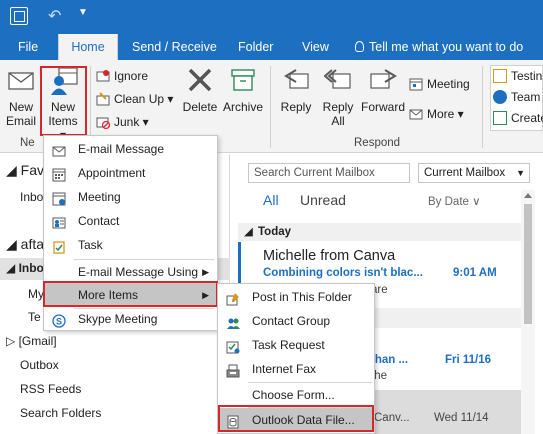  What do you see at coordinates (468, 360) in the screenshot?
I see `message-time: Fri 11/16` at bounding box center [468, 360].